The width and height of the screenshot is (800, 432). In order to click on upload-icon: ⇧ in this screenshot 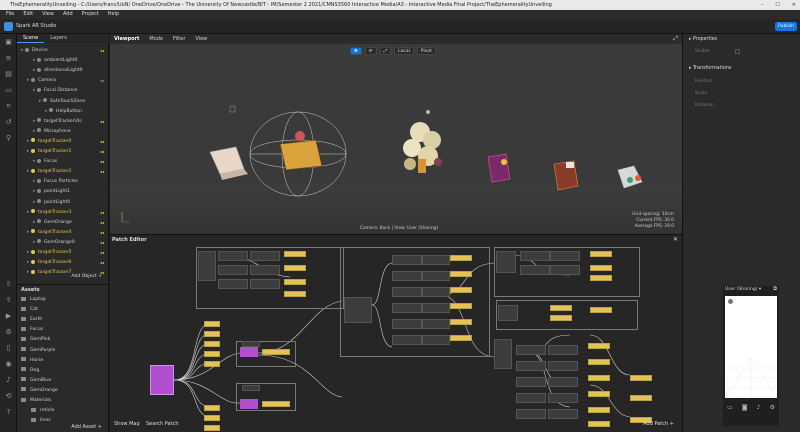, I will do `click(8, 284)`.